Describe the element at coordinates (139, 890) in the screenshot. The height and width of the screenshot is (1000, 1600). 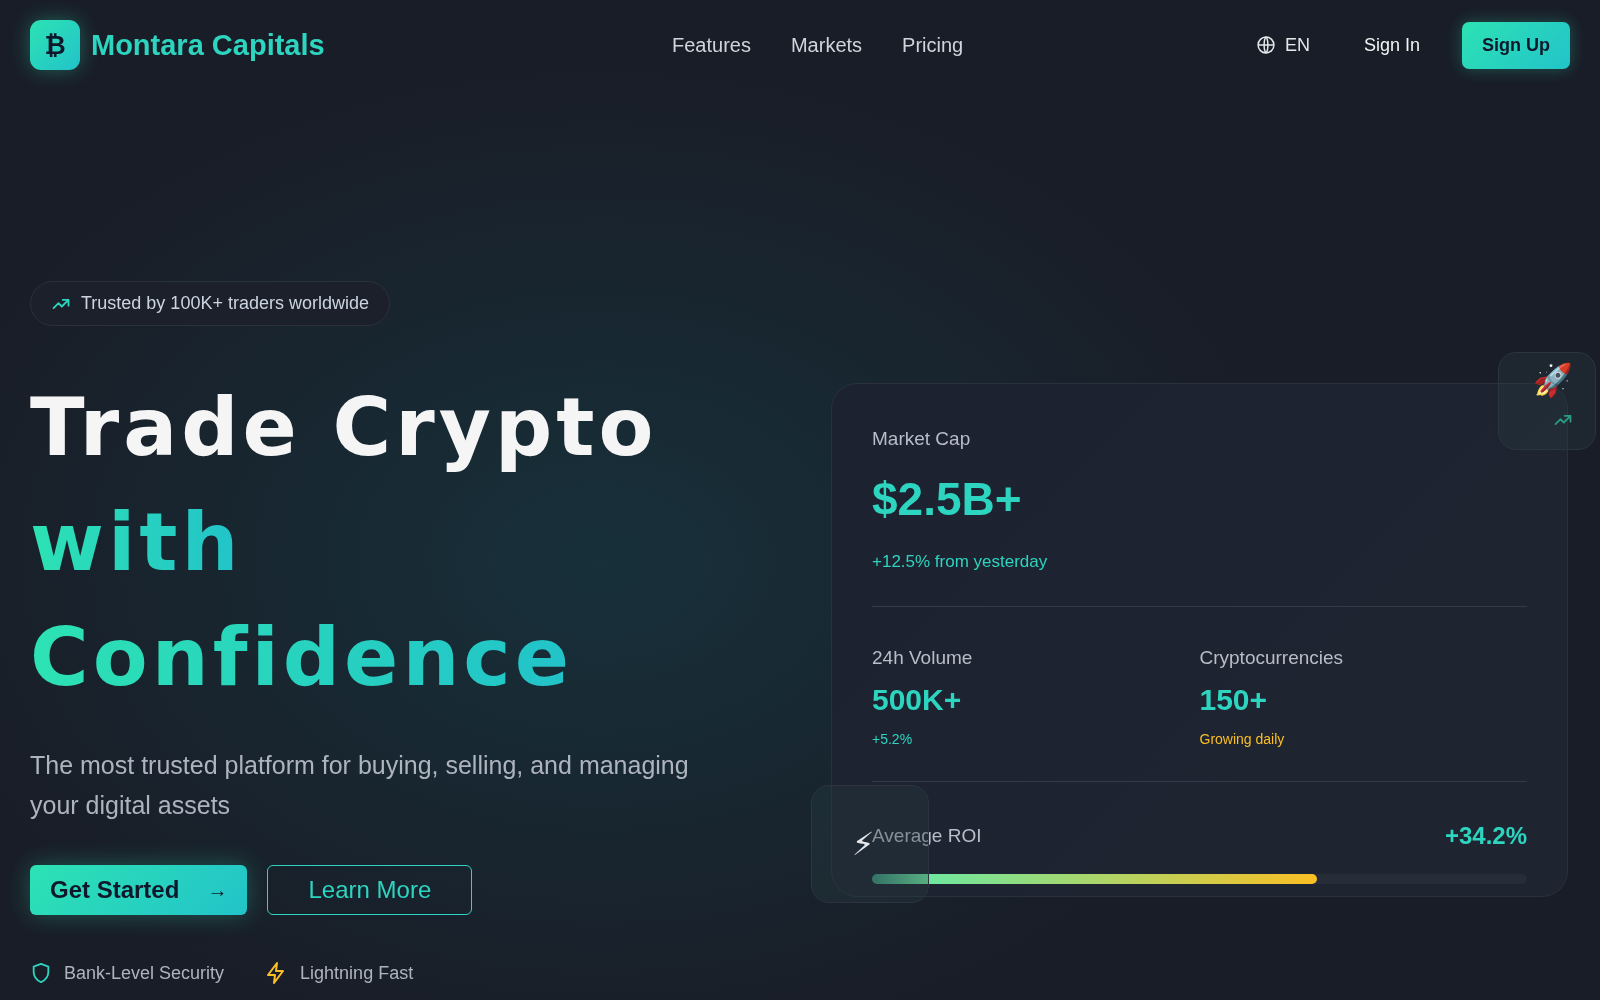
I see `get-started-button: Get Started →` at that location.